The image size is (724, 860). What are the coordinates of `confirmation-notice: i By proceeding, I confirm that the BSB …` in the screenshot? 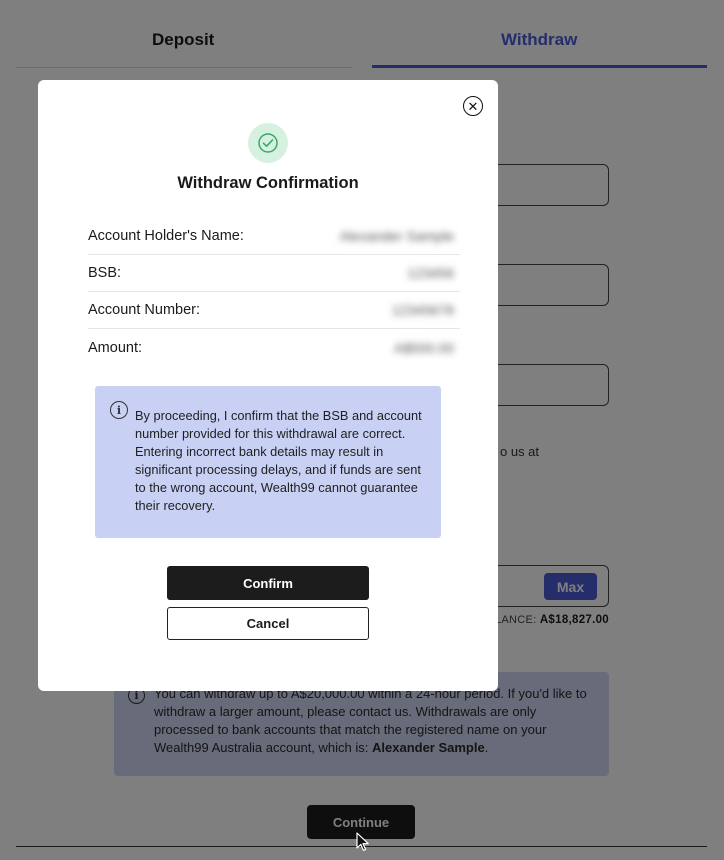 It's located at (268, 462).